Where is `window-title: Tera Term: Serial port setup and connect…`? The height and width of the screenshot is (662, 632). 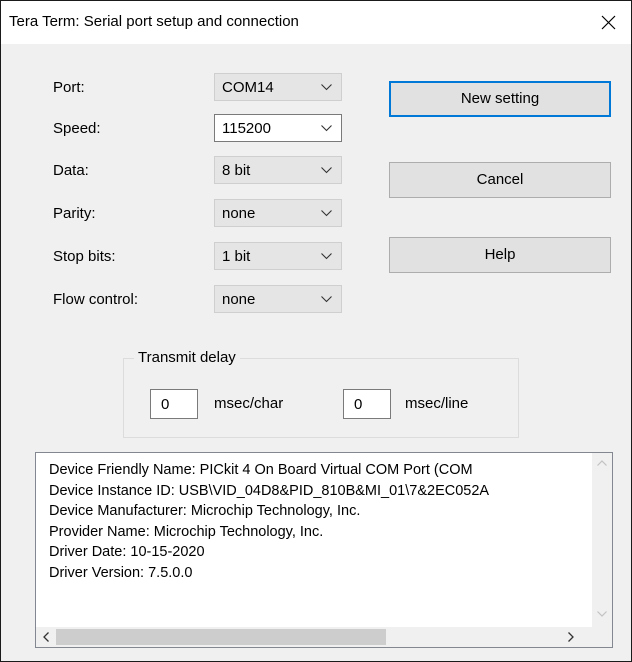 window-title: Tera Term: Serial port setup and connect… is located at coordinates (154, 21).